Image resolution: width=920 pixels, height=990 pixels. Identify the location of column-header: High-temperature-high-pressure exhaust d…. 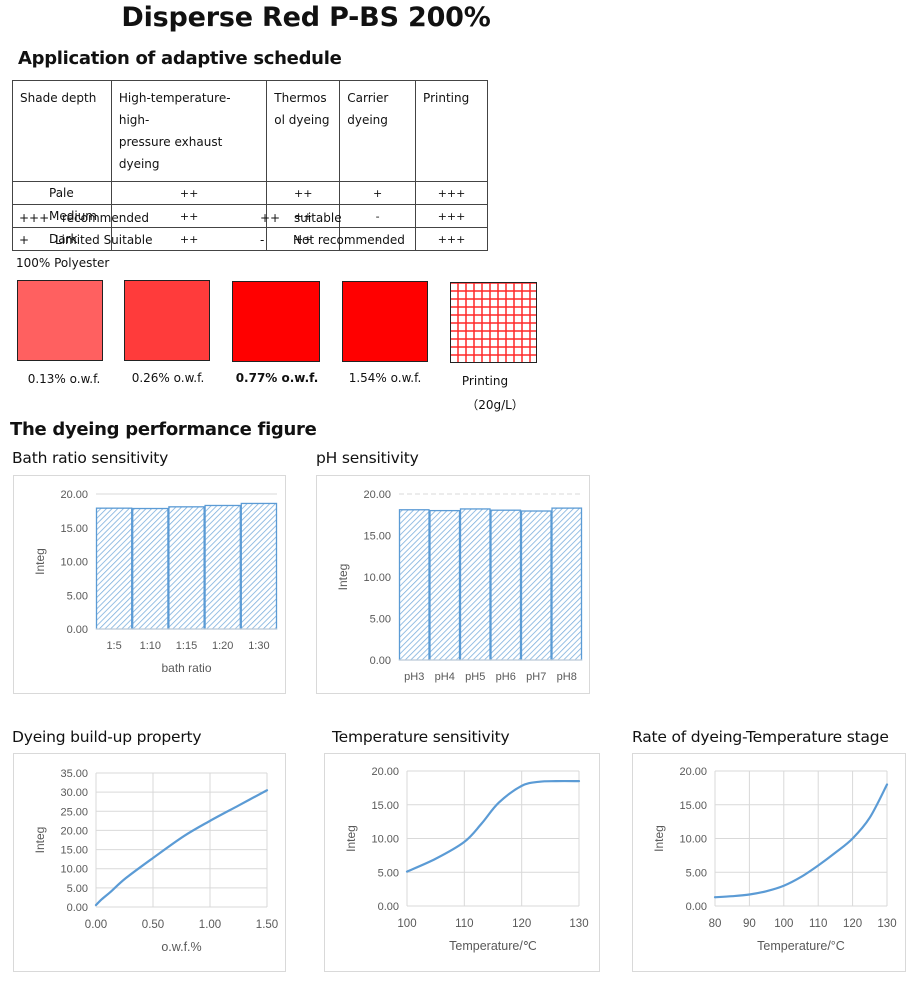
(189, 131).